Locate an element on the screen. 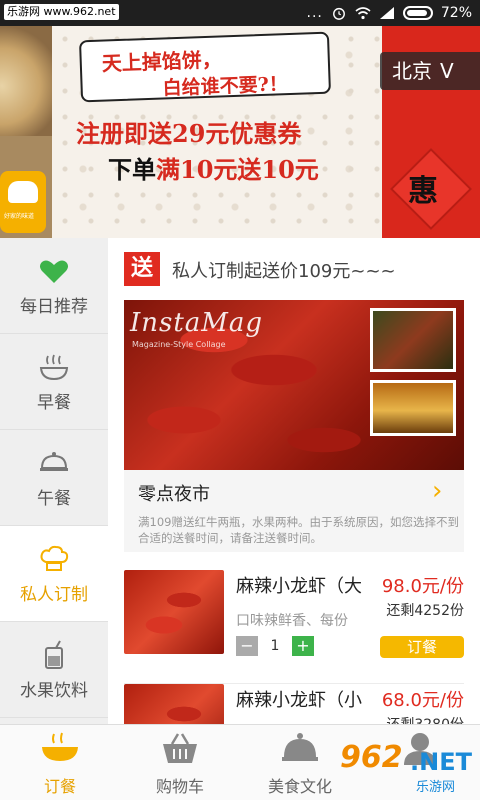 The width and height of the screenshot is (480, 800). site-watermark: 962 .NET 乐游网 is located at coordinates (410, 770).